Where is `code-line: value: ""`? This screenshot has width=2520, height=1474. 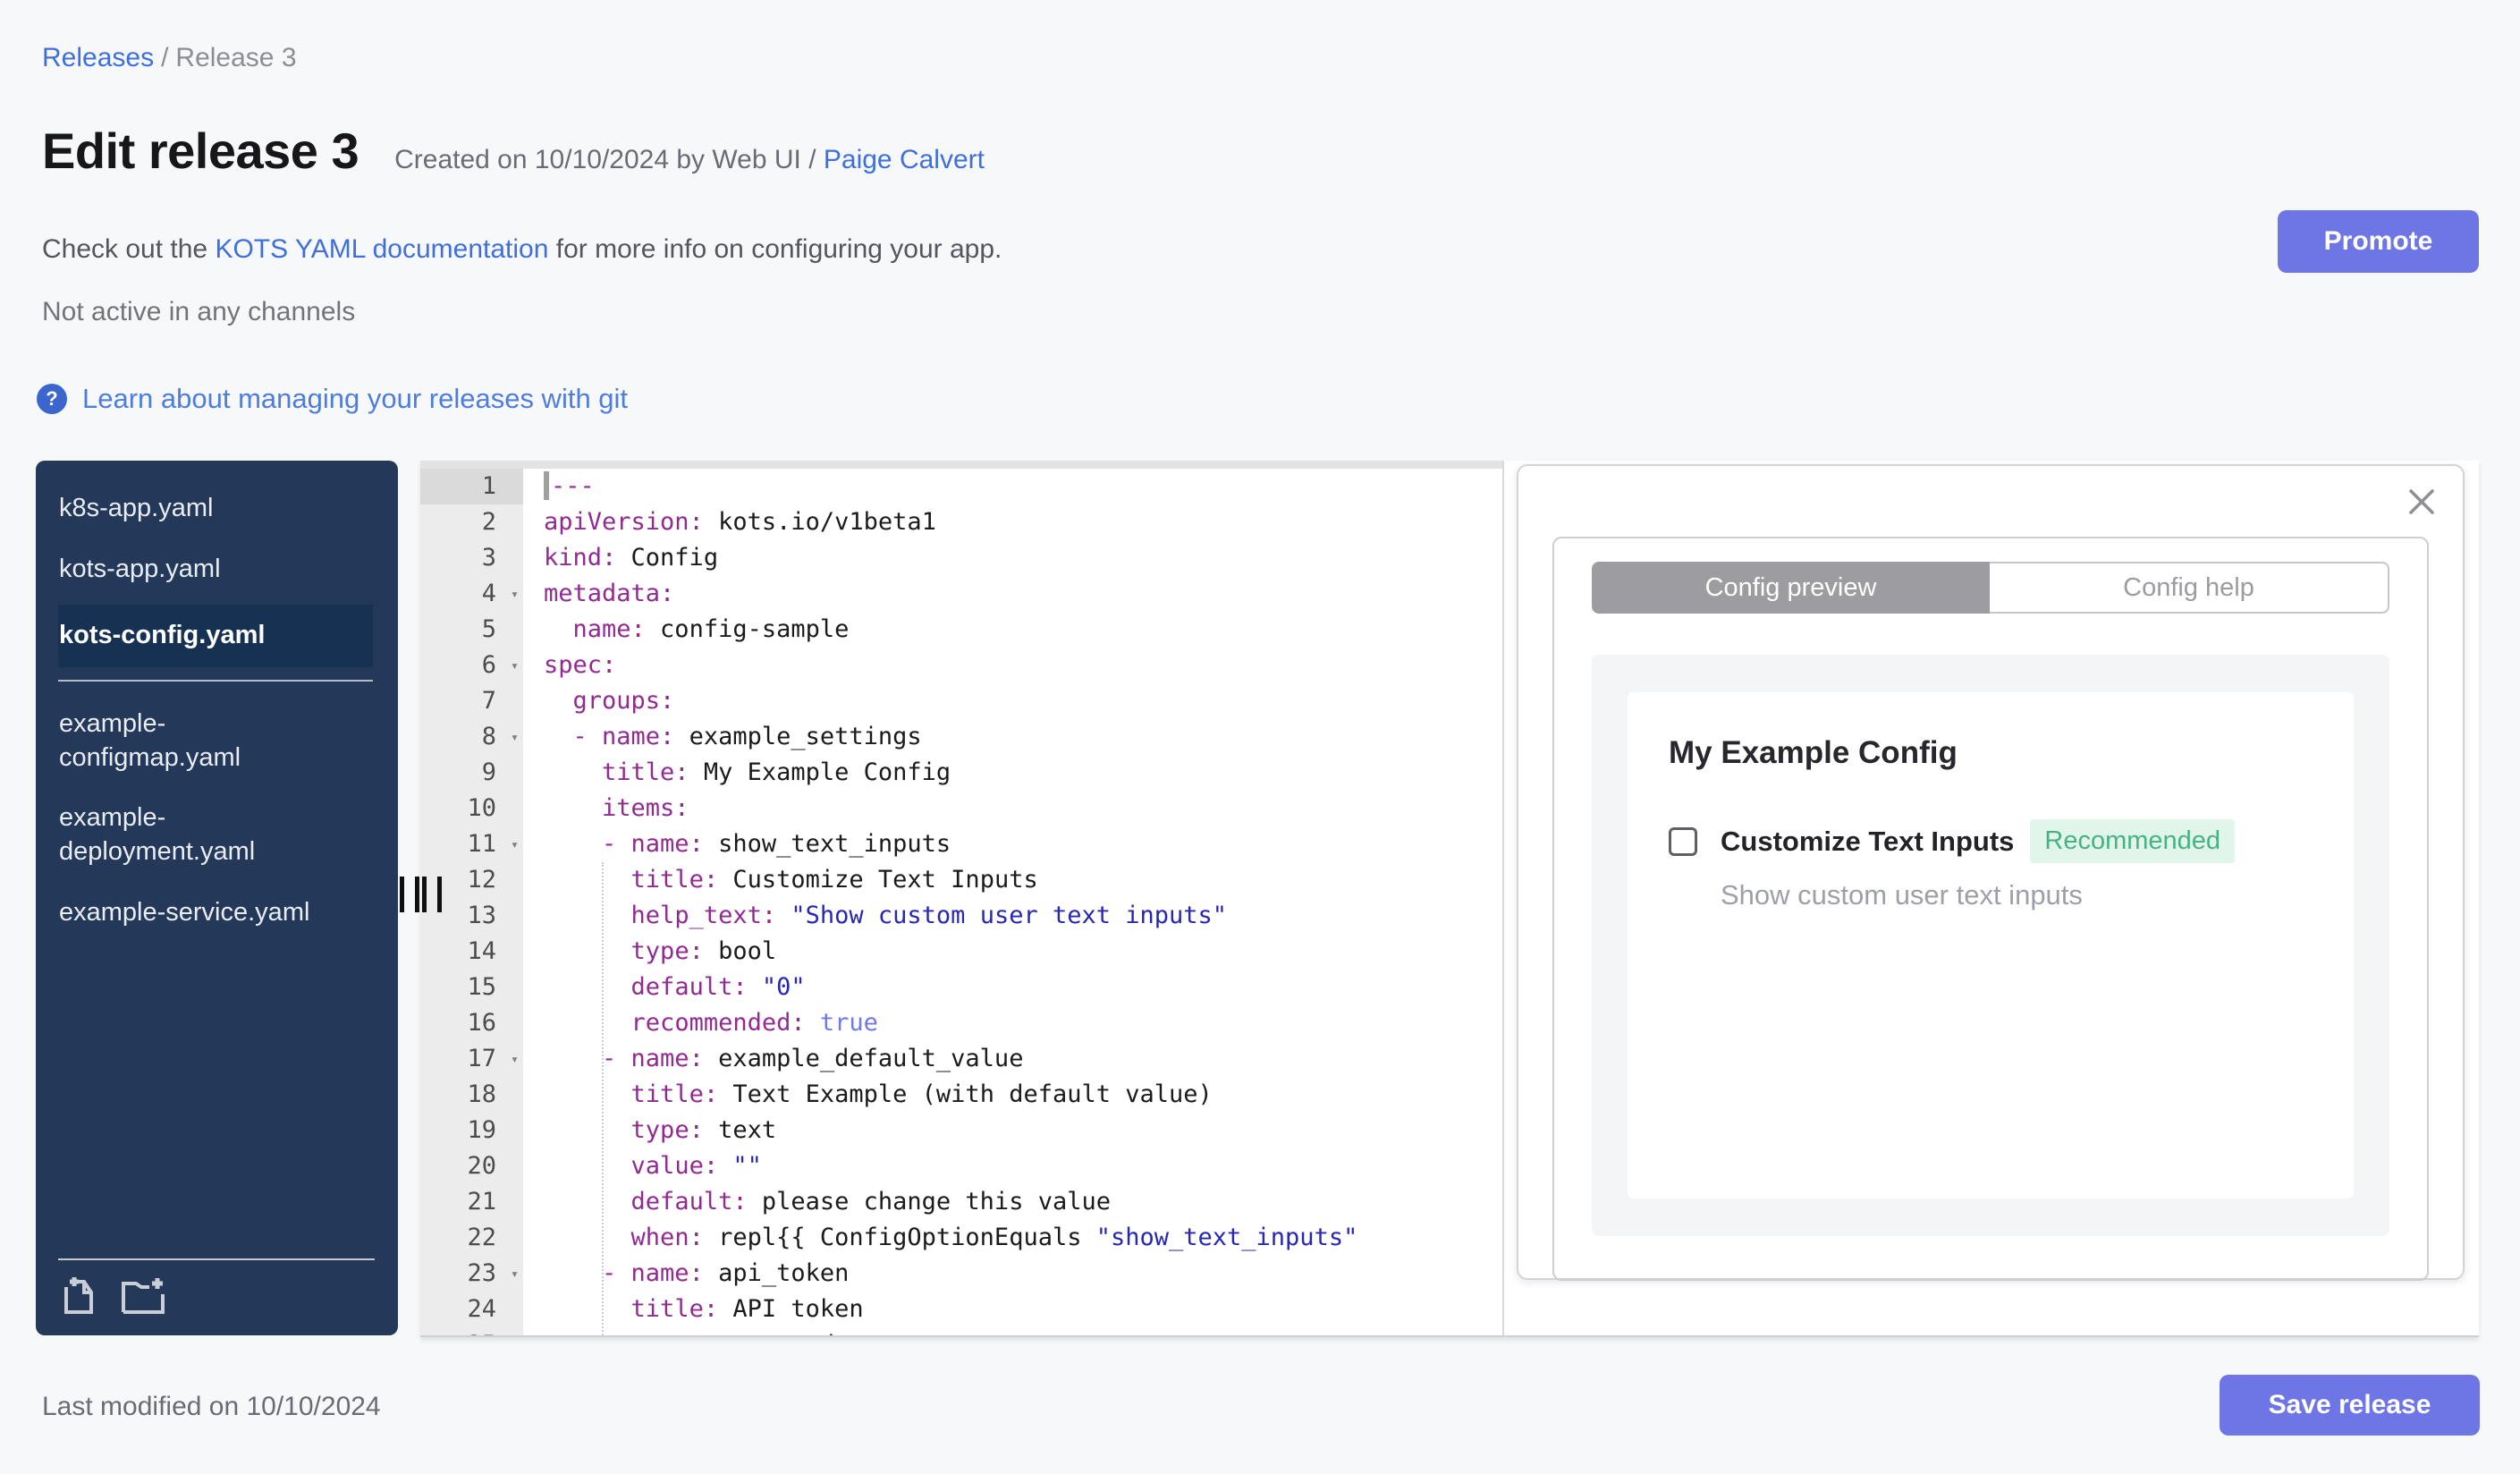 code-line: value: "" is located at coordinates (1023, 1166).